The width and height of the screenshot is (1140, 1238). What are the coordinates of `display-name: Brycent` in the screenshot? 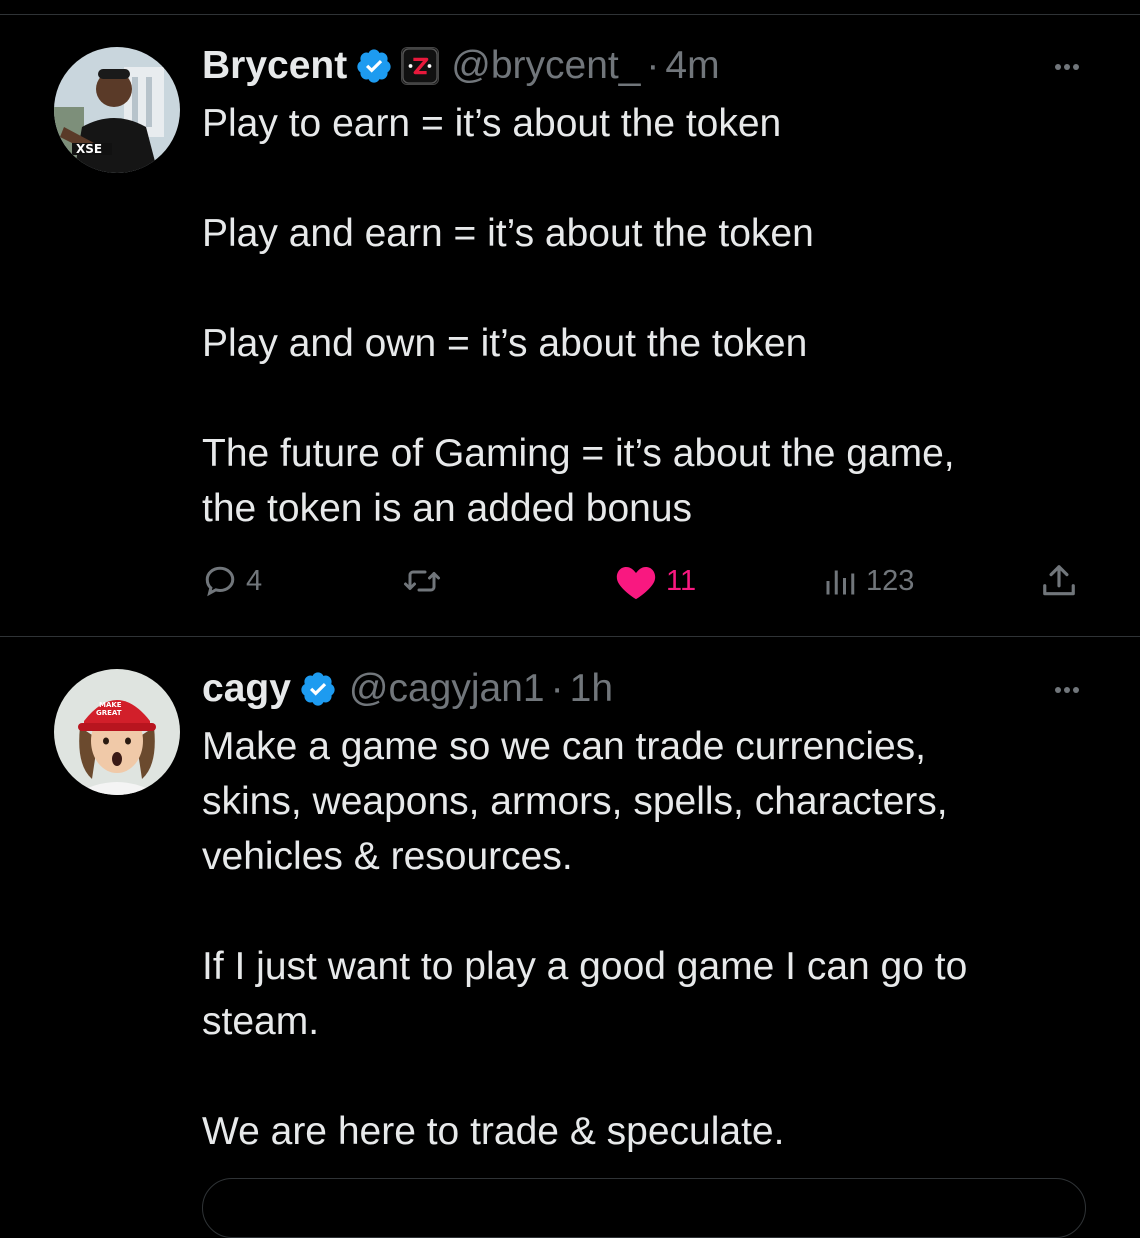 It's located at (274, 66).